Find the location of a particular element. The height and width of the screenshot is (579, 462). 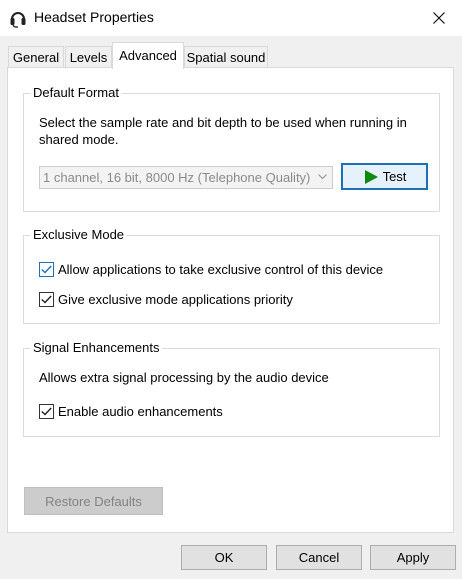

tab-levels: Levels is located at coordinates (88, 57).